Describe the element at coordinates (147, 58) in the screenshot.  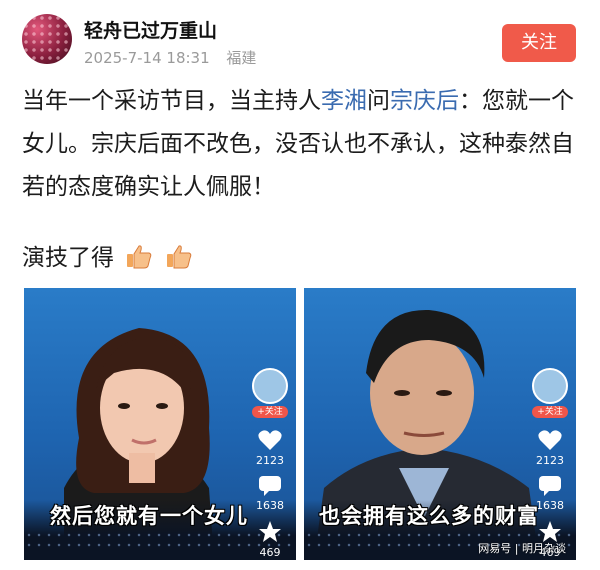
I see `post-date: 2025-7-14 18:31` at that location.